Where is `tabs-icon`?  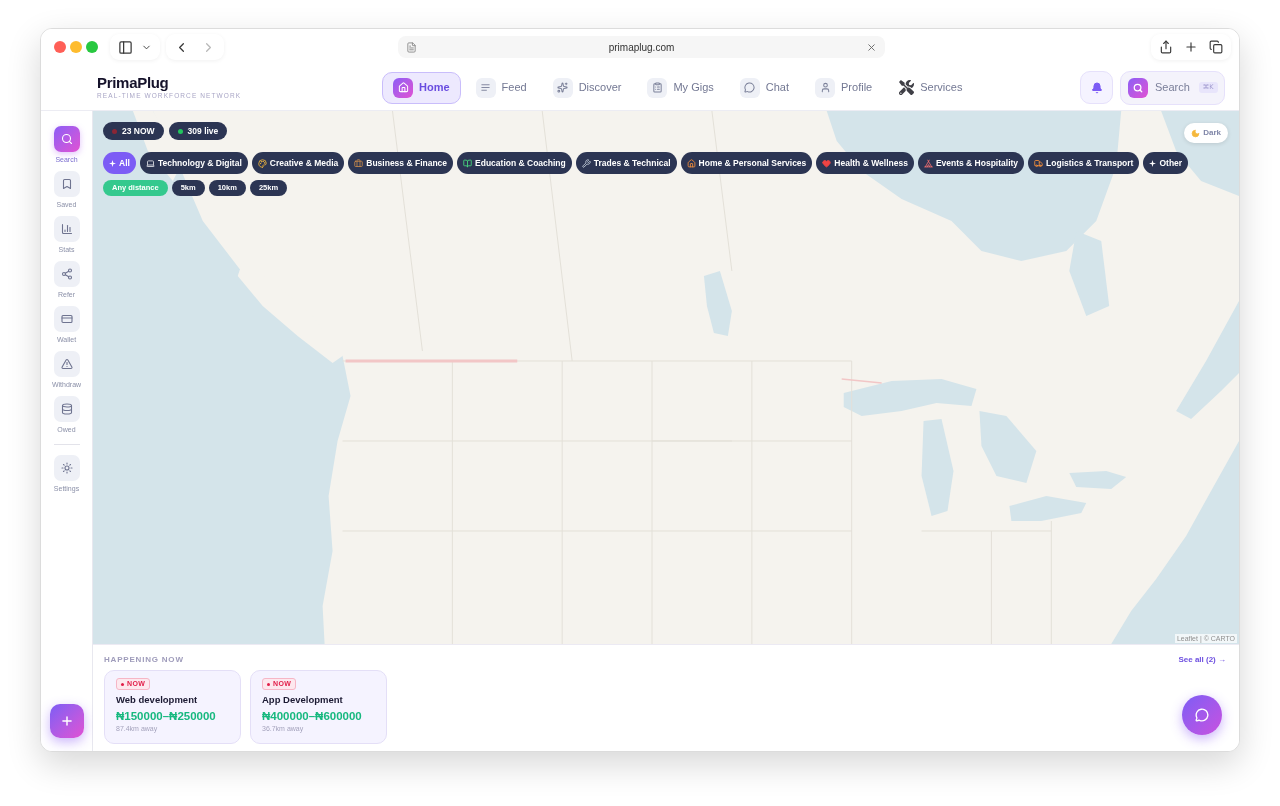
tabs-icon is located at coordinates (1216, 47).